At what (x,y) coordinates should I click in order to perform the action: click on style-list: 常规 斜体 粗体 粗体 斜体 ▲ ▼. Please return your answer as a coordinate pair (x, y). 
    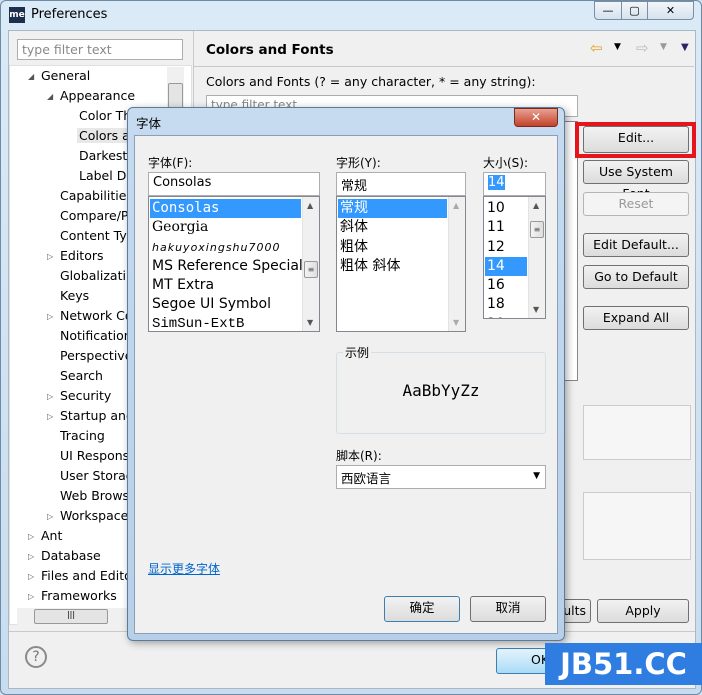
    Looking at the image, I should click on (401, 264).